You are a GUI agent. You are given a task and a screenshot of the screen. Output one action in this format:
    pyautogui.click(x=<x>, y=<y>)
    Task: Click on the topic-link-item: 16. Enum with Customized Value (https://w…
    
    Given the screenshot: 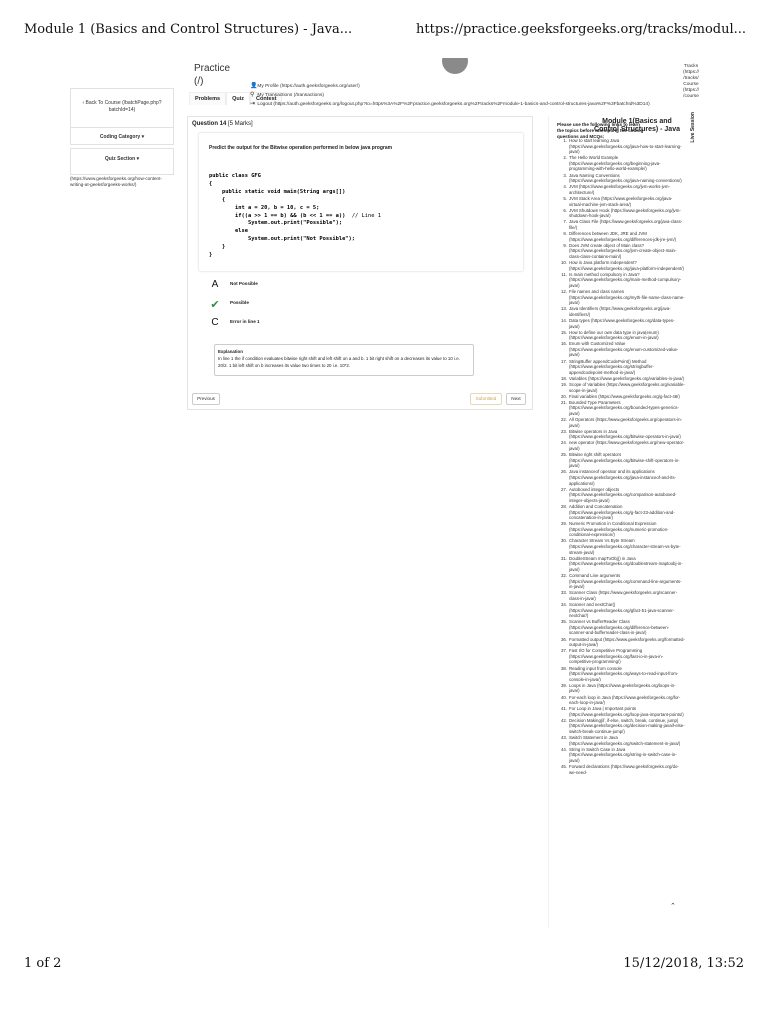 What is the action you would take?
    pyautogui.click(x=621, y=349)
    